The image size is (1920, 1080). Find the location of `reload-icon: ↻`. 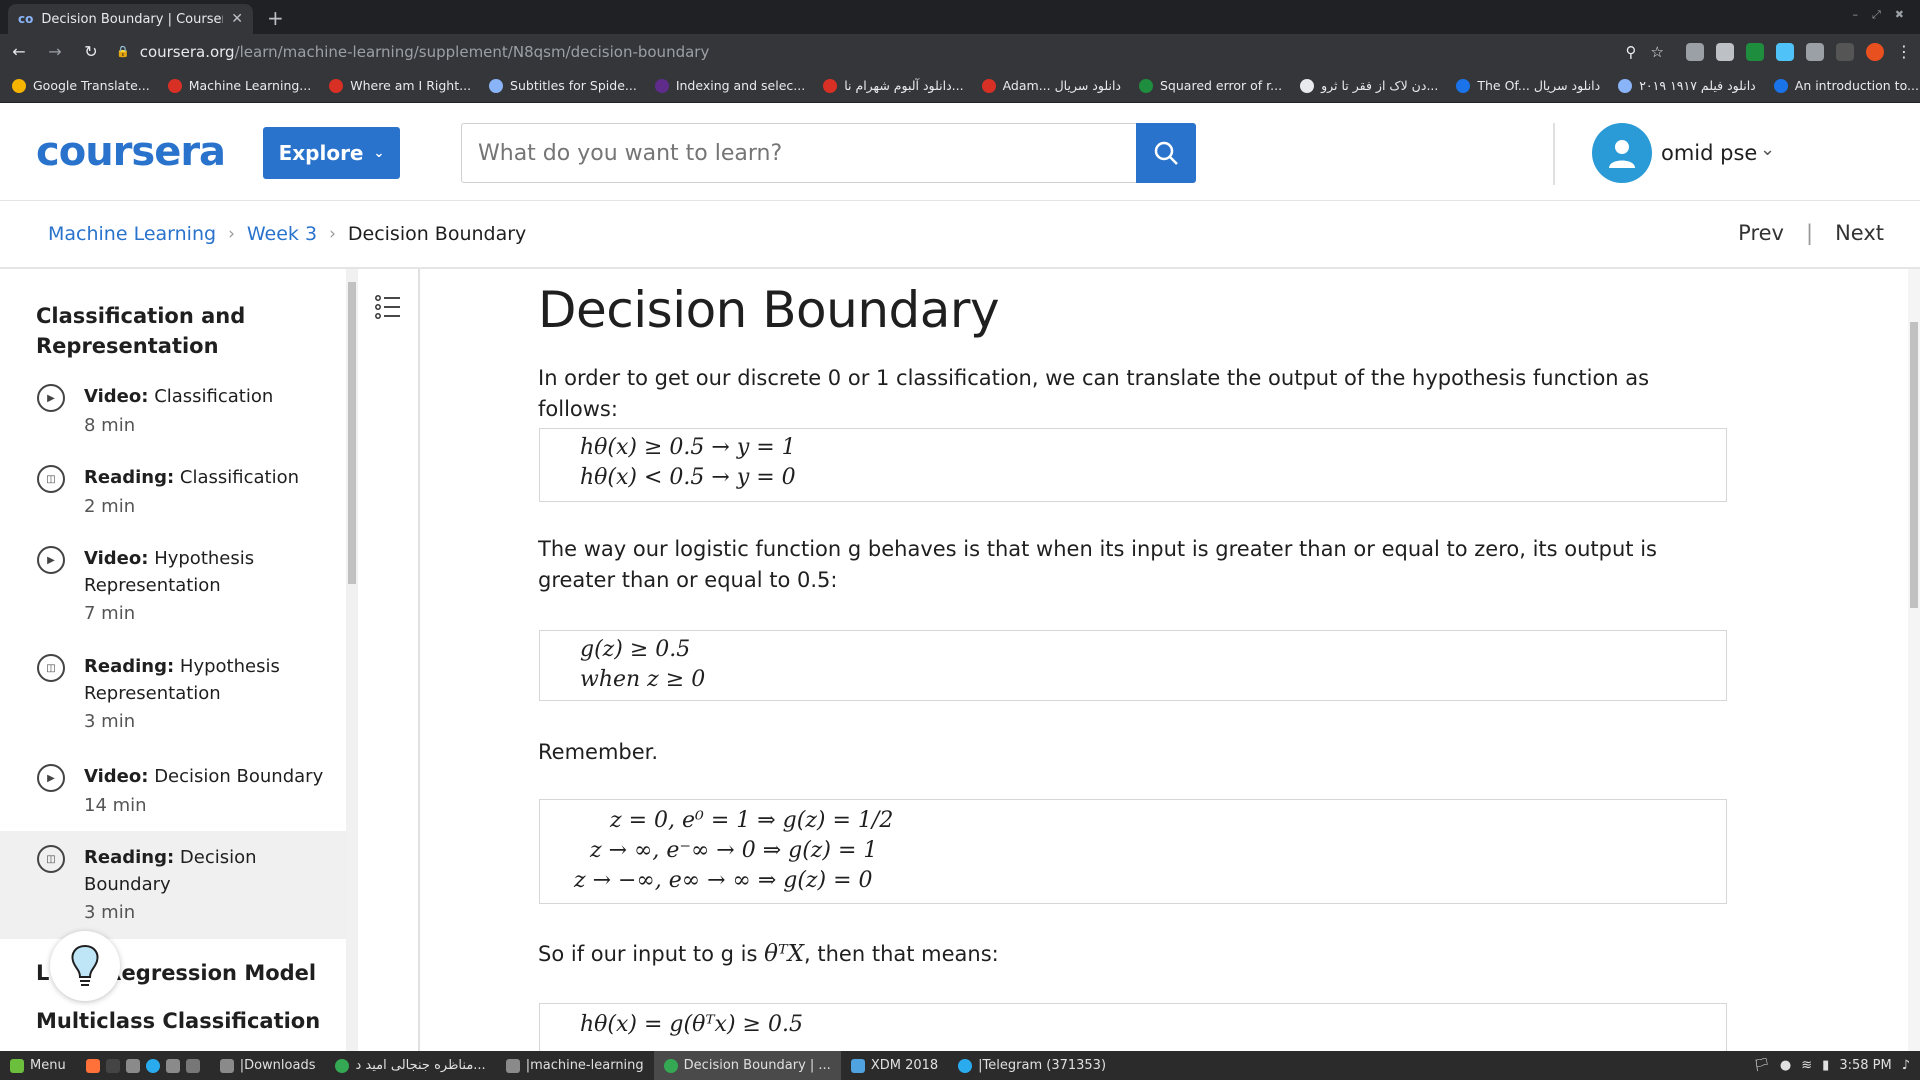

reload-icon: ↻ is located at coordinates (91, 51).